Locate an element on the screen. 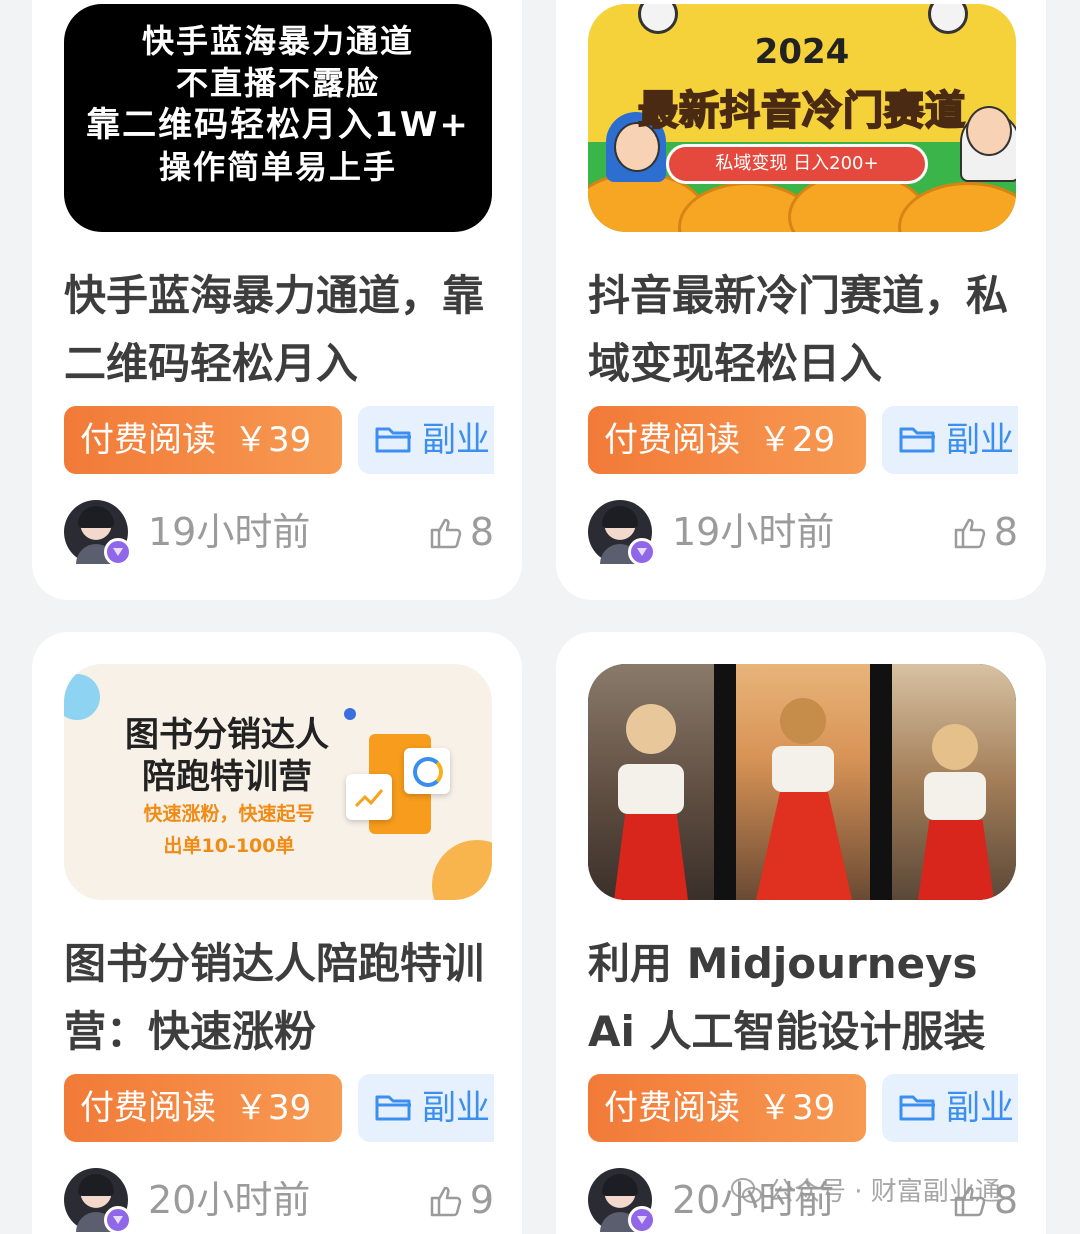 This screenshot has width=1080, height=1234. price: ￥29 is located at coordinates (797, 440).